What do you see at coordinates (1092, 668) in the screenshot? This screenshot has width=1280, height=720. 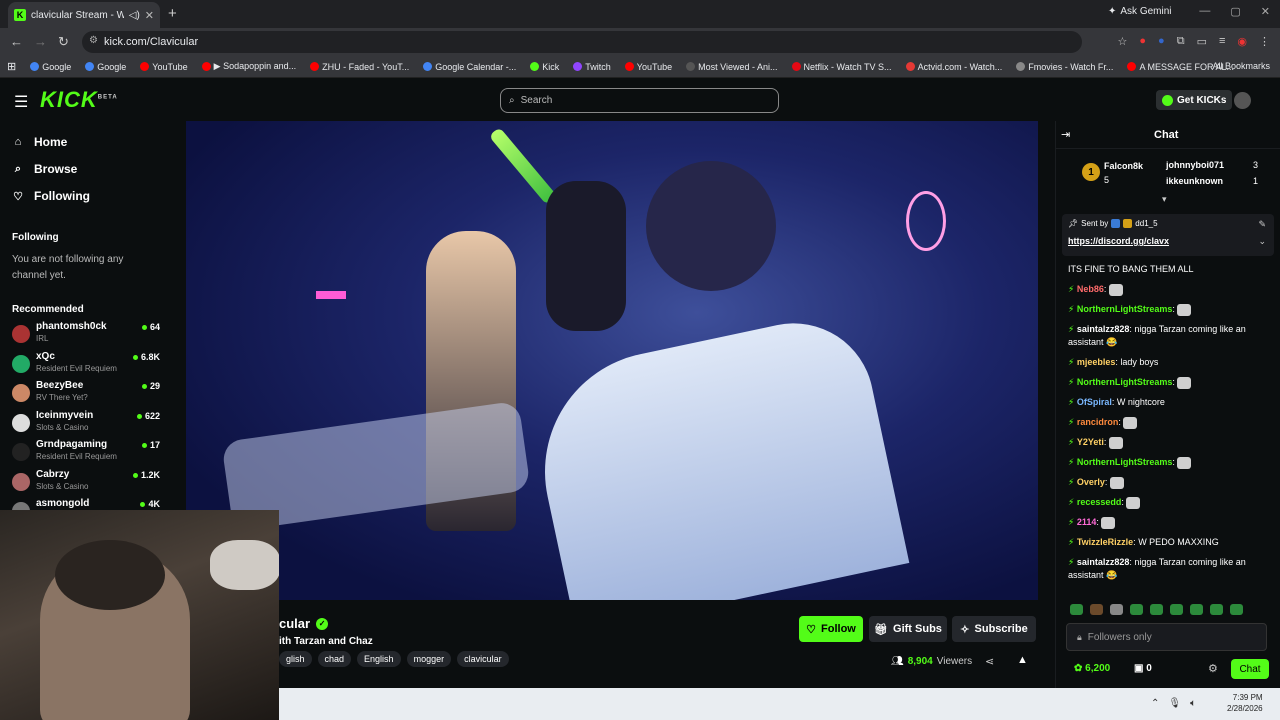 I see `kick-points: ✿ 6,200` at bounding box center [1092, 668].